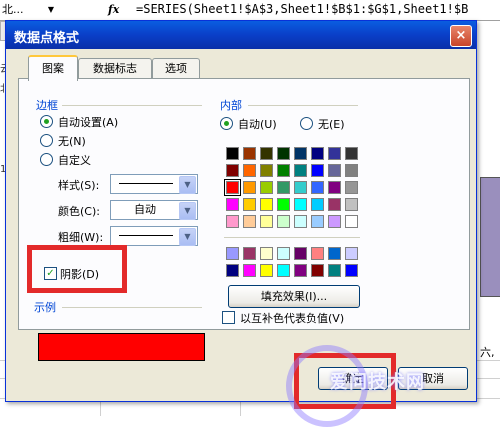 The width and height of the screenshot is (500, 427). Describe the element at coordinates (146, 235) in the screenshot. I see `line-weight-sample` at that location.